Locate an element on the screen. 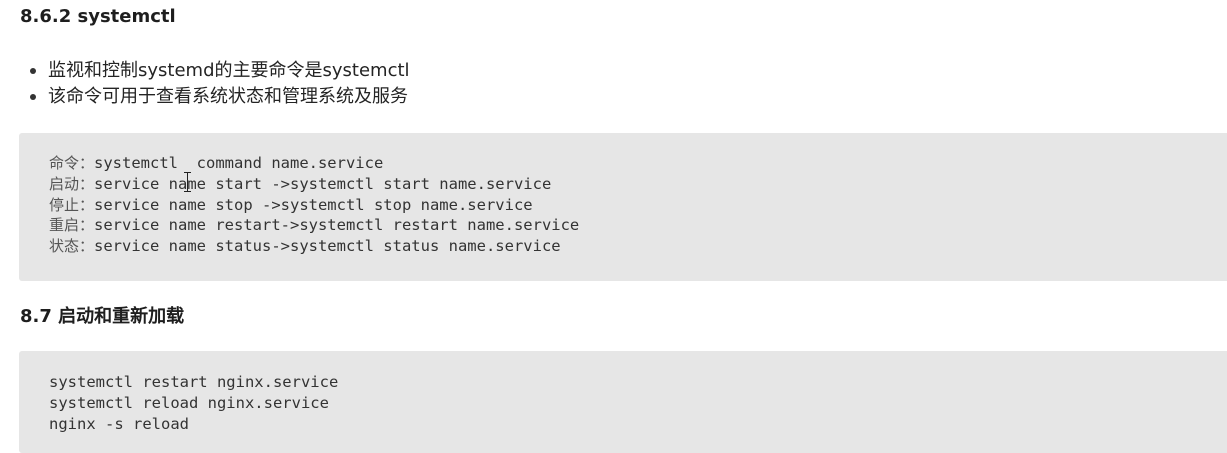 This screenshot has width=1227, height=453. code-line-label: 停止： is located at coordinates (72, 204).